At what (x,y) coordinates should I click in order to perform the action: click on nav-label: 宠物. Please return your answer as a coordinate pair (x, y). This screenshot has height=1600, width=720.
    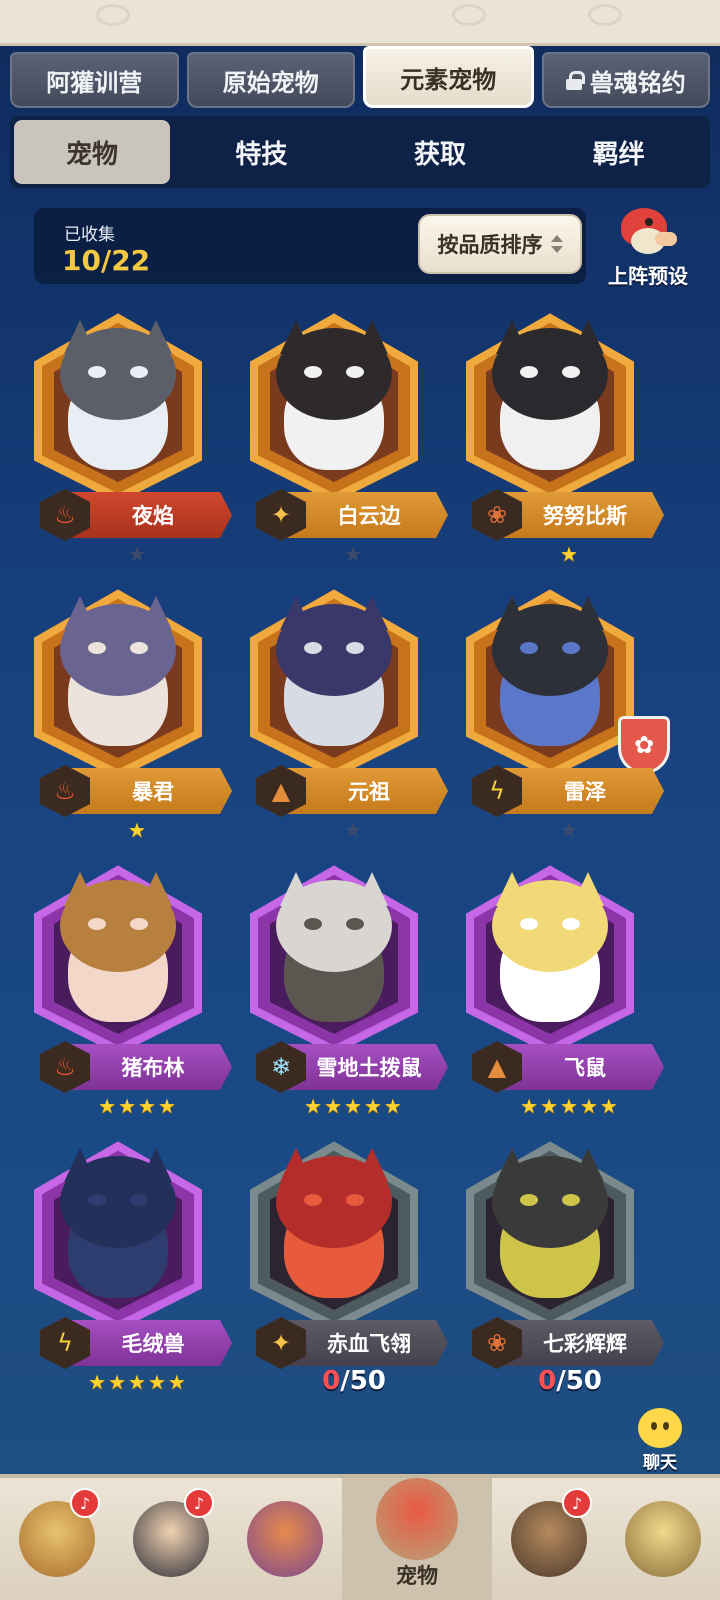
    Looking at the image, I should click on (417, 1576).